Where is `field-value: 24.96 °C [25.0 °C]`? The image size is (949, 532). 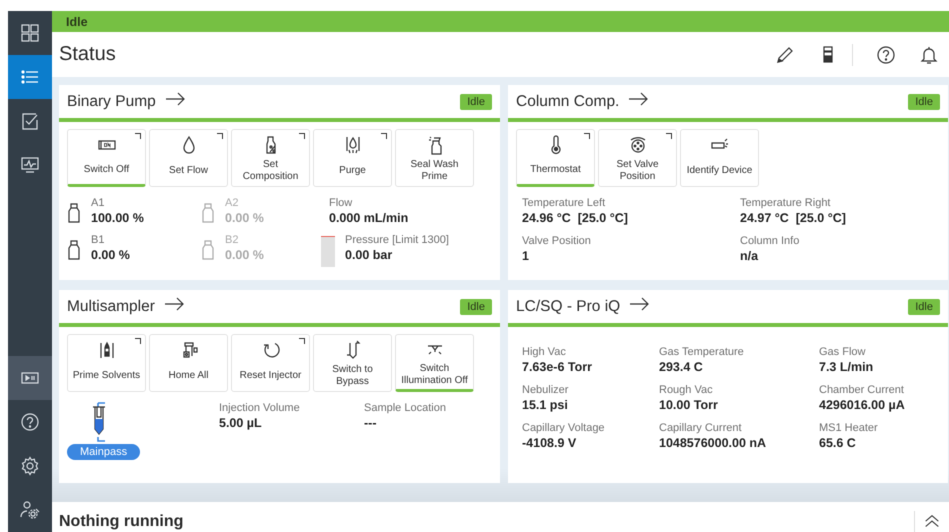
field-value: 24.96 °C [25.0 °C] is located at coordinates (575, 218).